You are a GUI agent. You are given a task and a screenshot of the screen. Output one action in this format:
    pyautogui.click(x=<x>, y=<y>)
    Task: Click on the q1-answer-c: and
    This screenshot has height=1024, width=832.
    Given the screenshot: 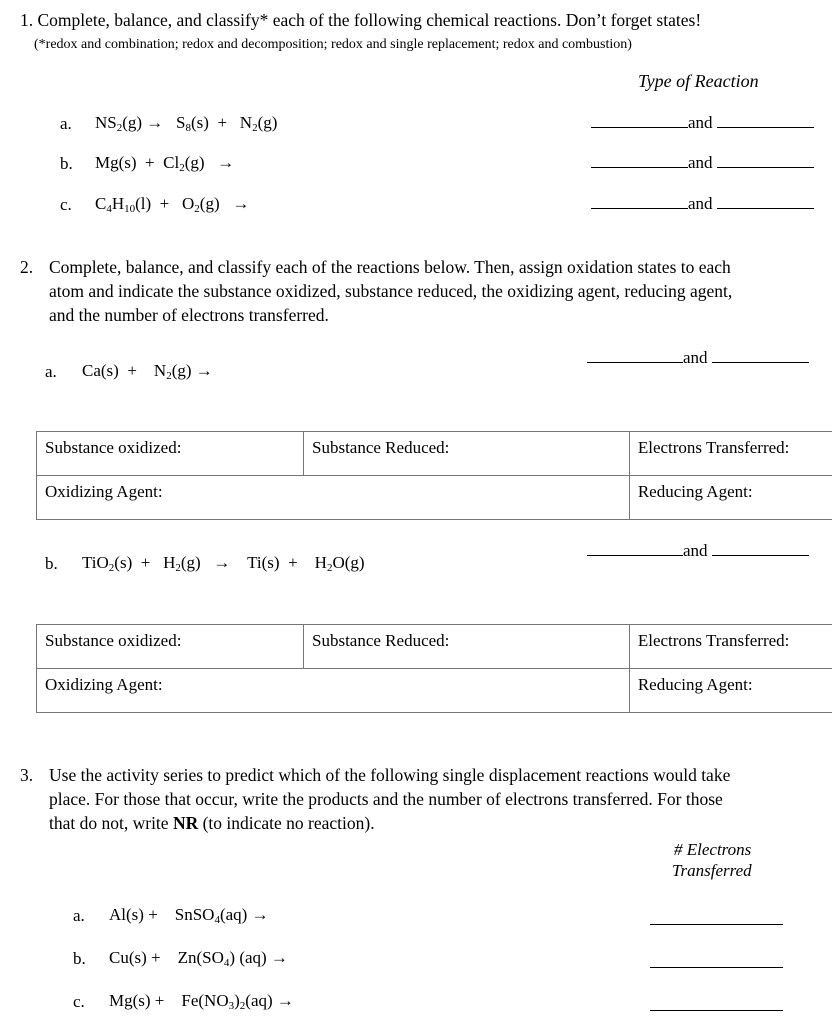 What is the action you would take?
    pyautogui.click(x=702, y=204)
    